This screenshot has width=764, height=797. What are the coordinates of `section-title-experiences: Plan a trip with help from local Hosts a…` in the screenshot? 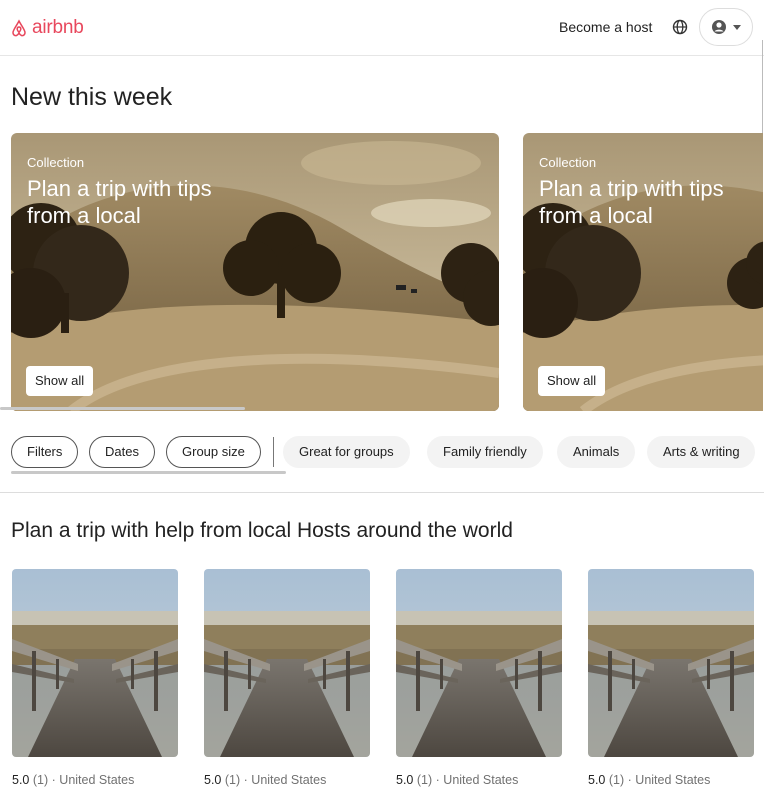 It's located at (262, 530).